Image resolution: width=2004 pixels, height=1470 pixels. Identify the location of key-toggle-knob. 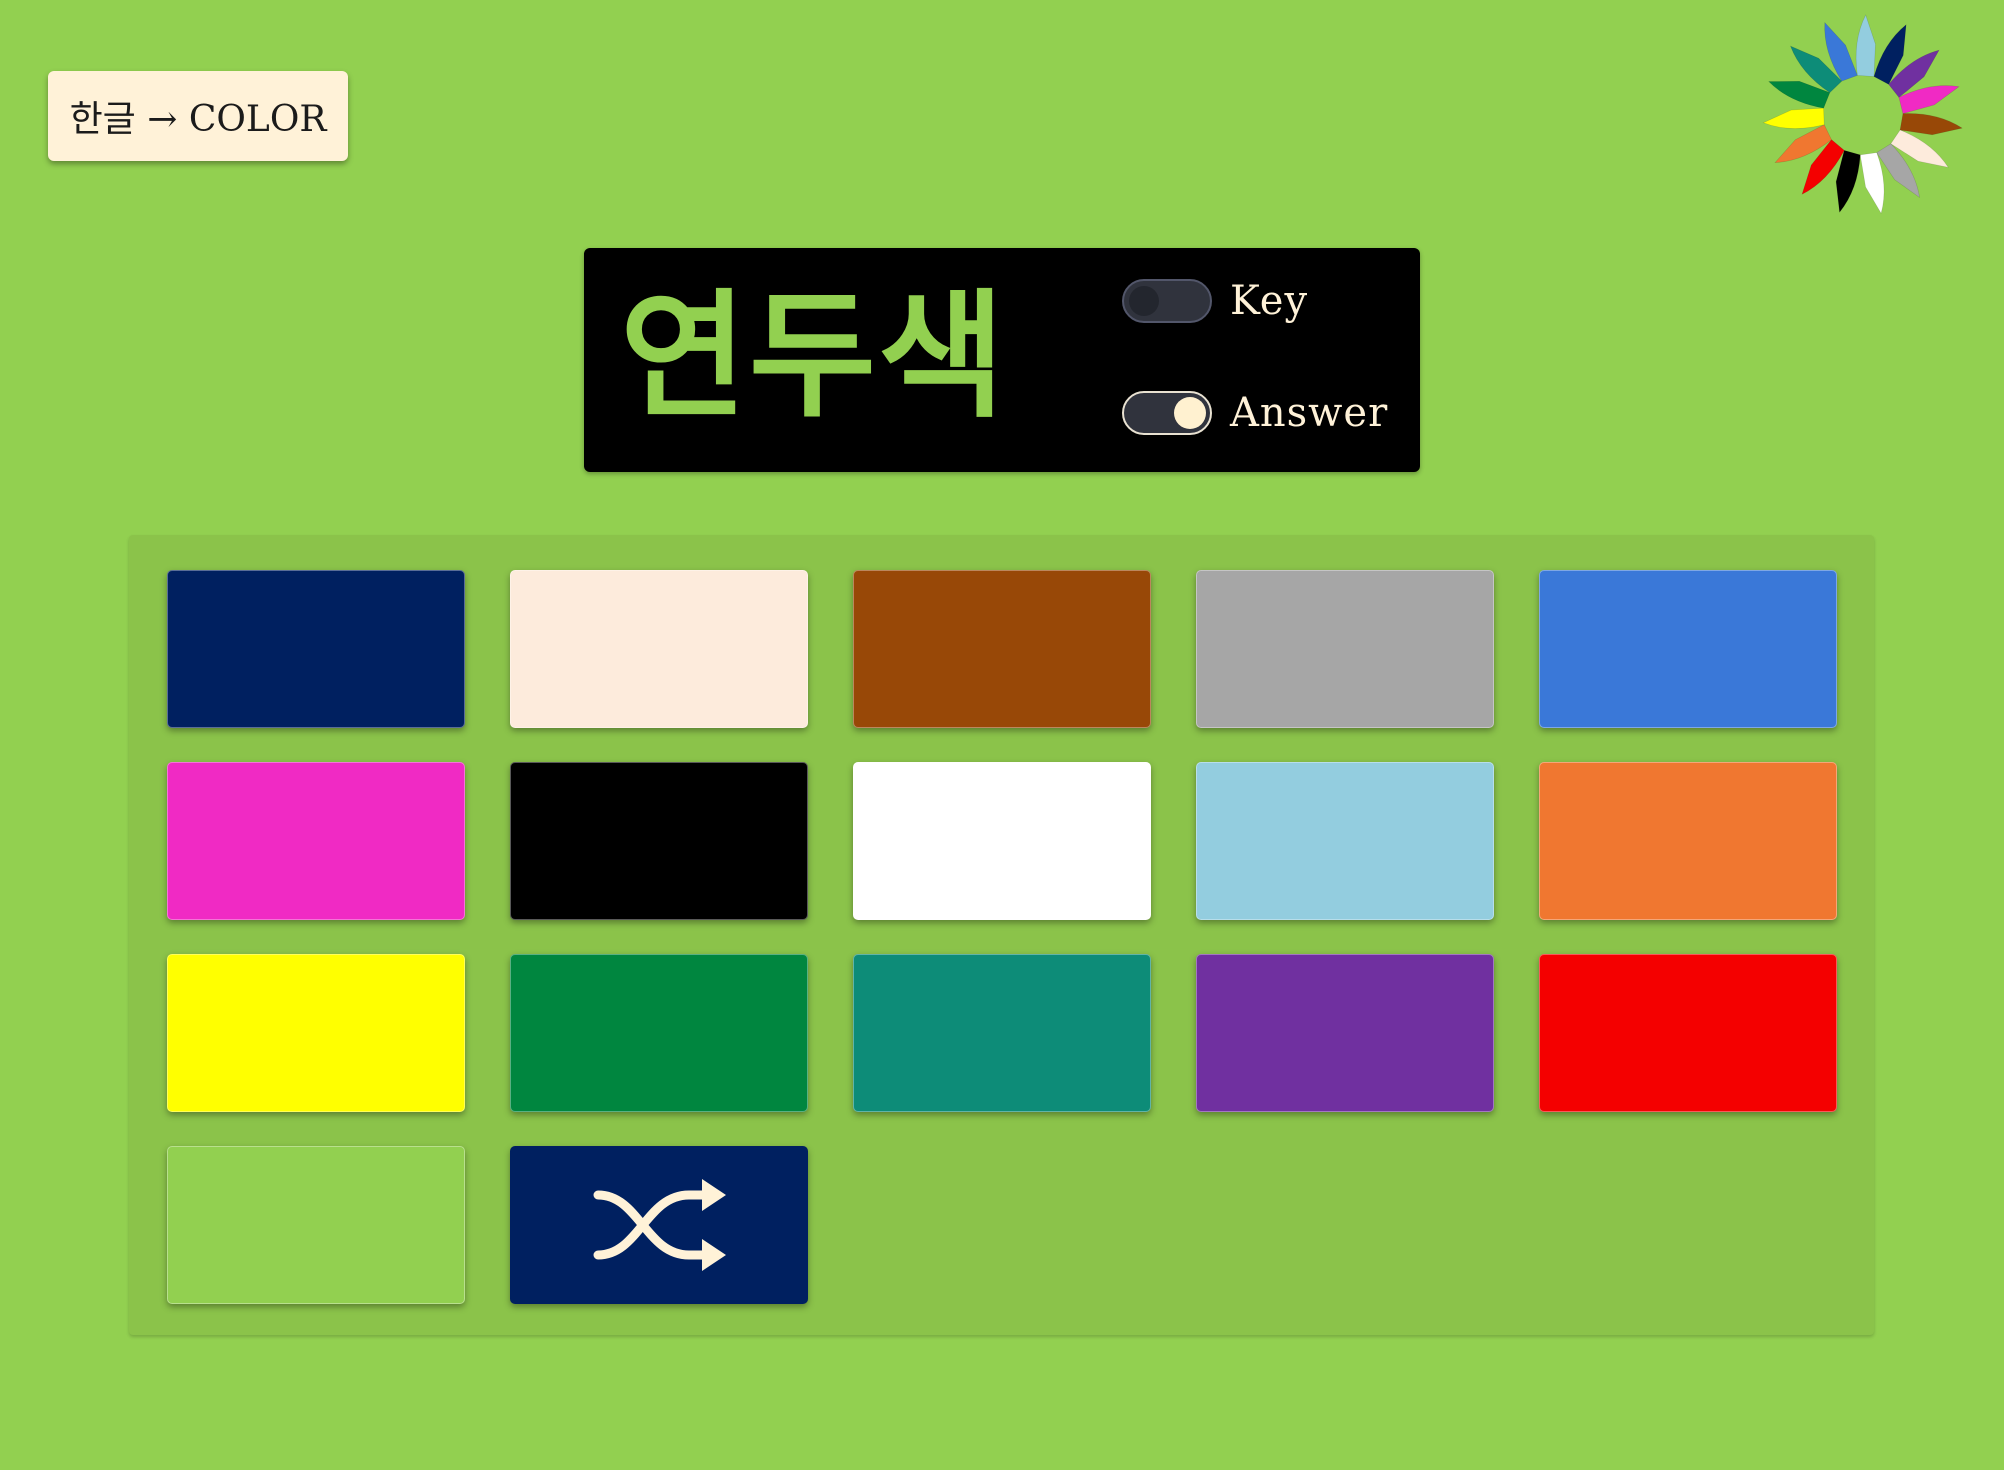
(1144, 301).